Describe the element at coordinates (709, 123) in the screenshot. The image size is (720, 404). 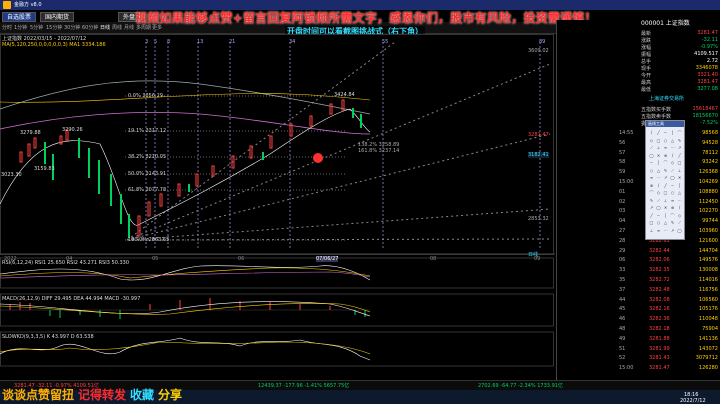
I see `book-value: -7.52%` at that location.